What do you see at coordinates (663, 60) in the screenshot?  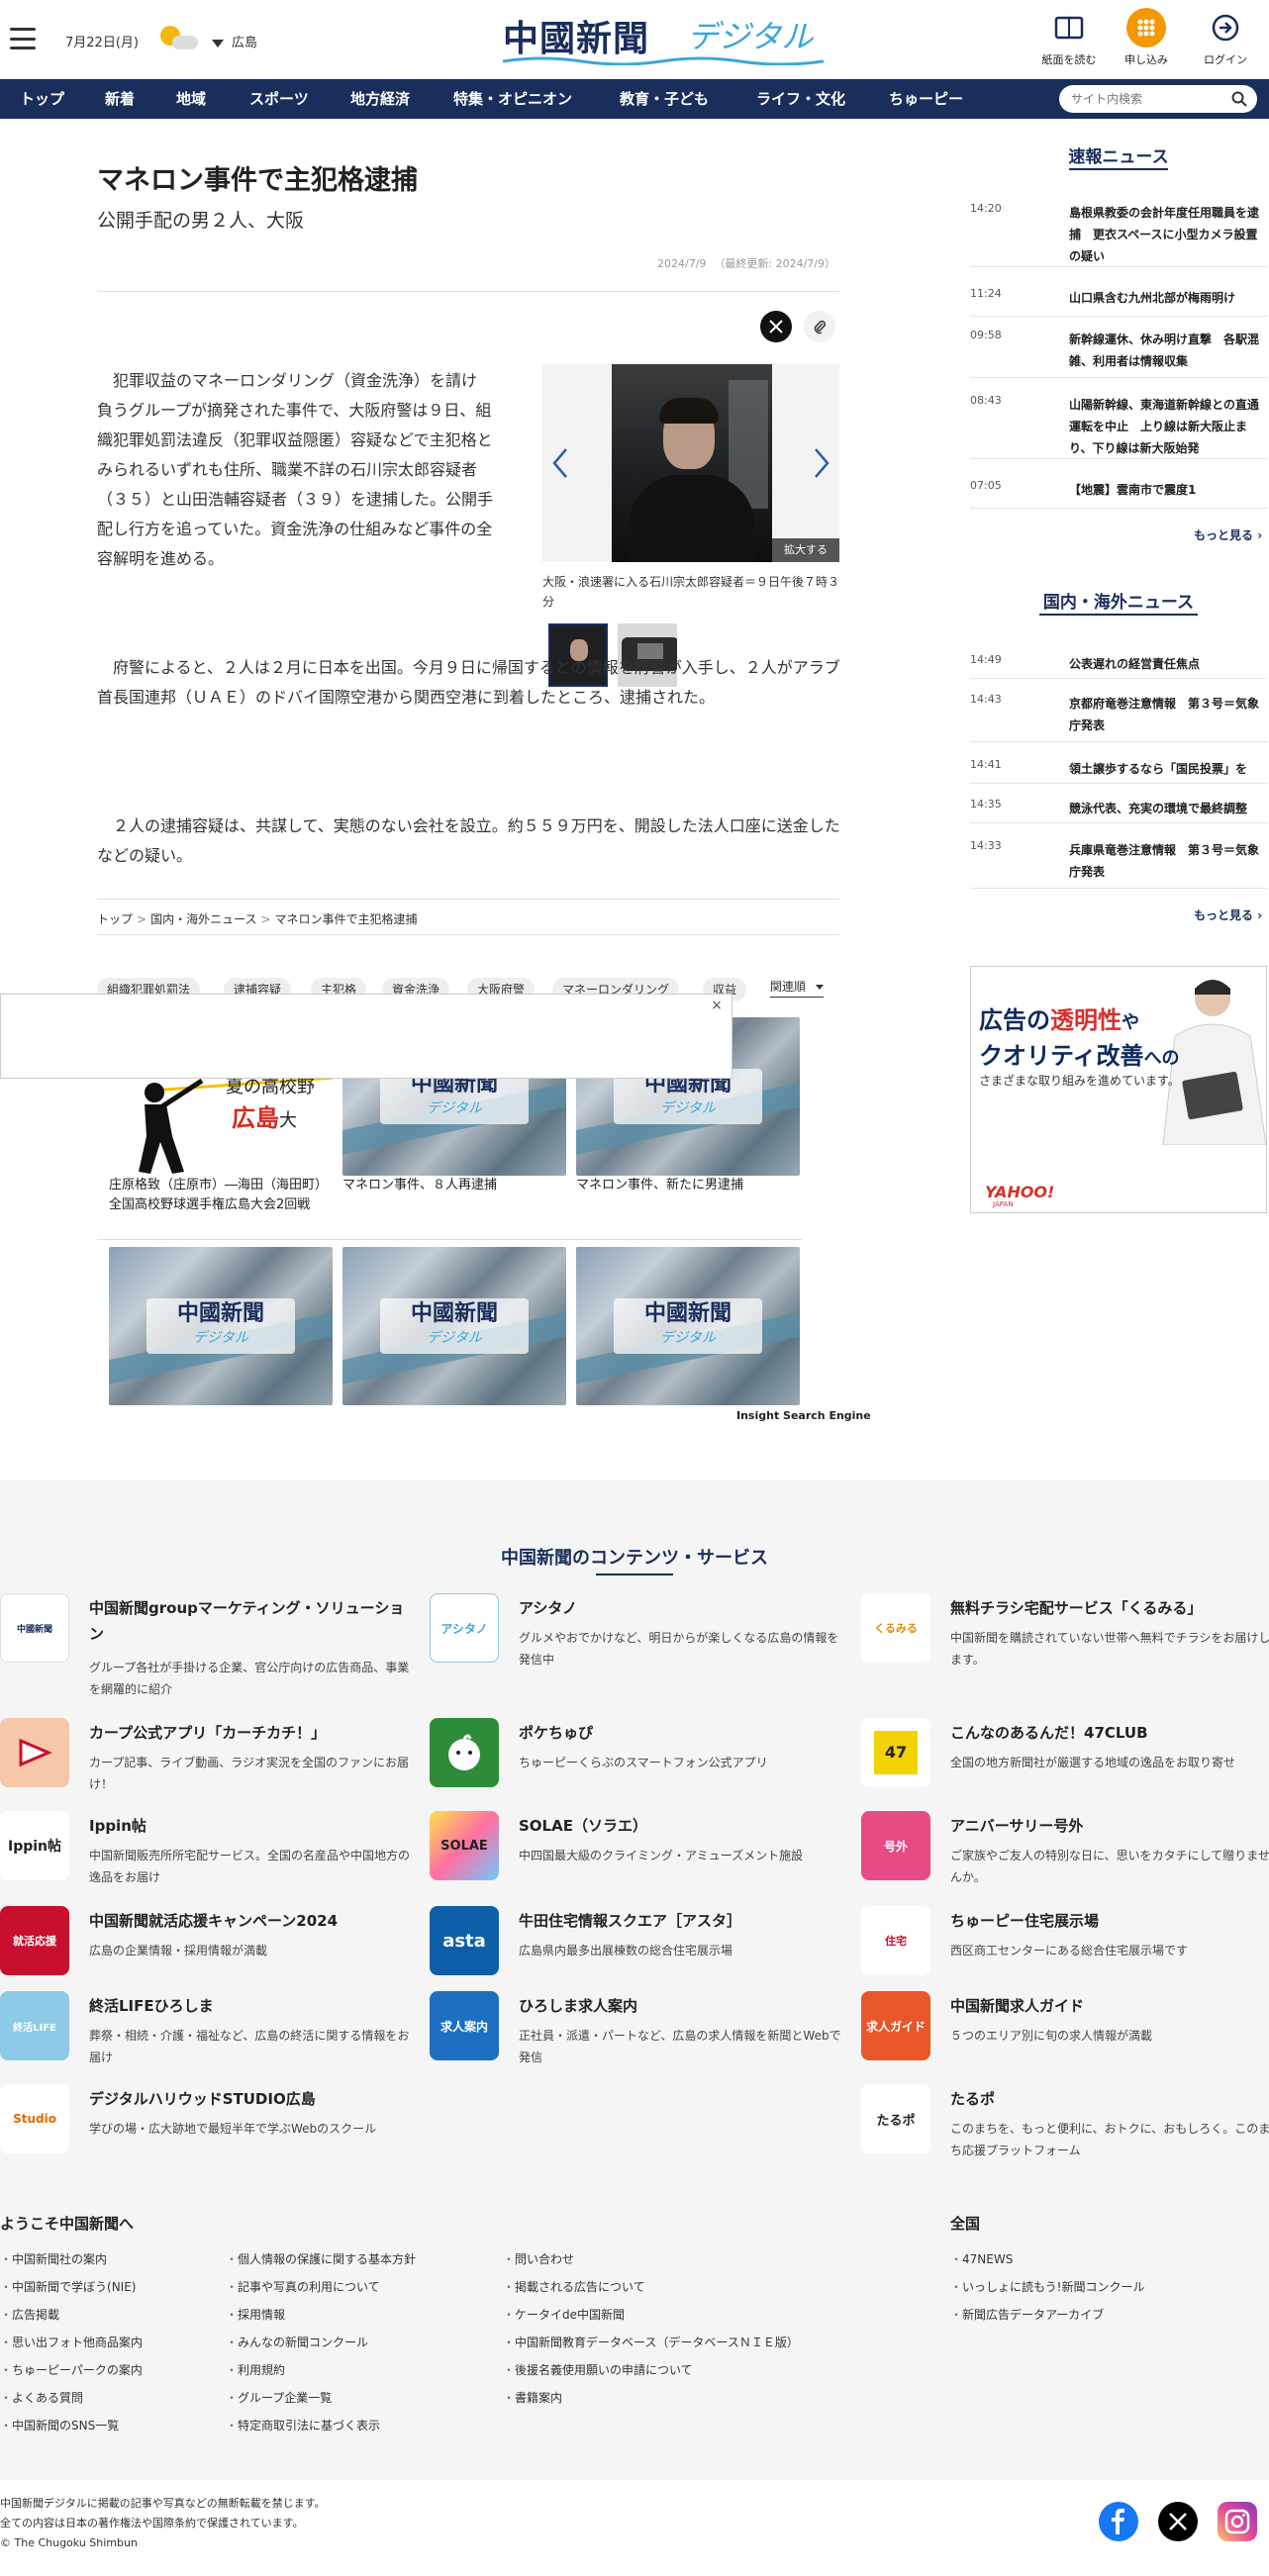 I see `logo-waves-icon` at bounding box center [663, 60].